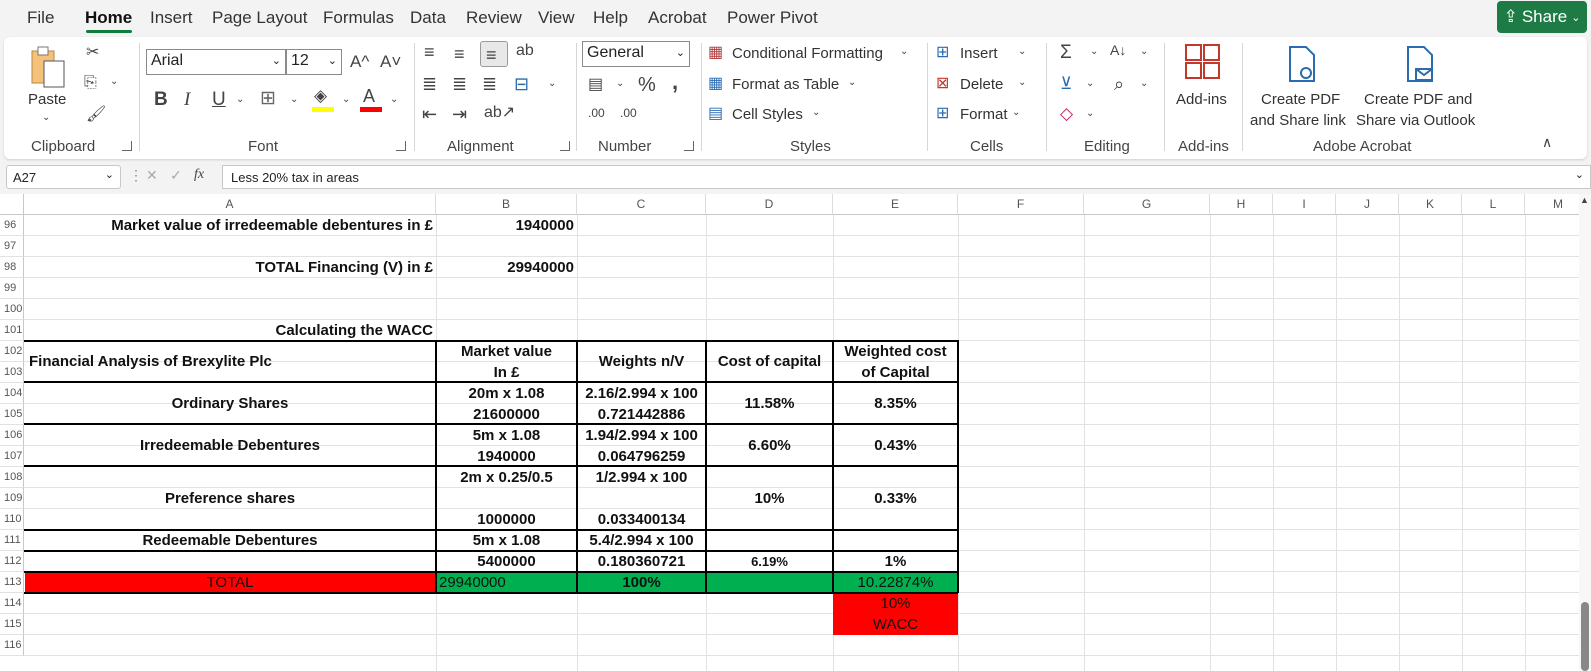 This screenshot has width=1591, height=671. Describe the element at coordinates (641, 361) in the screenshot. I see `cell-c102: Weights n/V` at that location.